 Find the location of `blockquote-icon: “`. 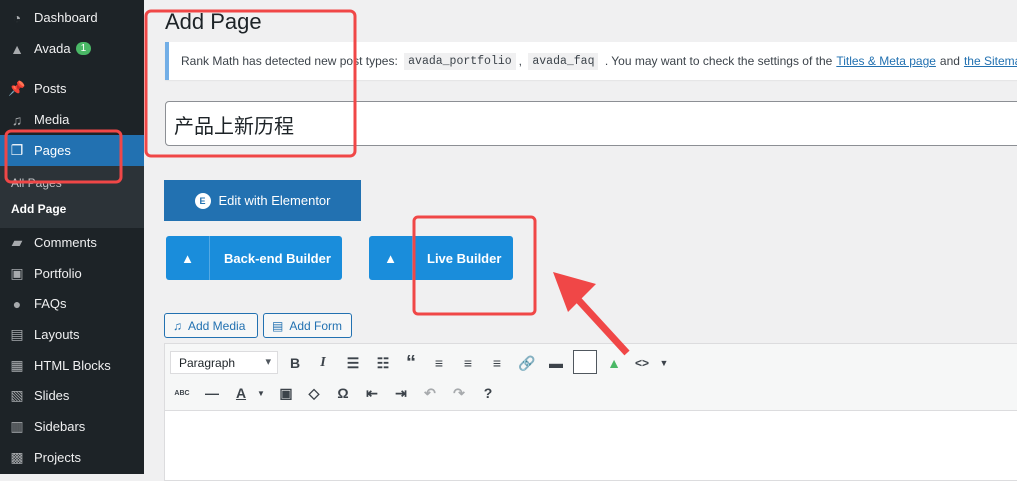

blockquote-icon: “ is located at coordinates (411, 363).